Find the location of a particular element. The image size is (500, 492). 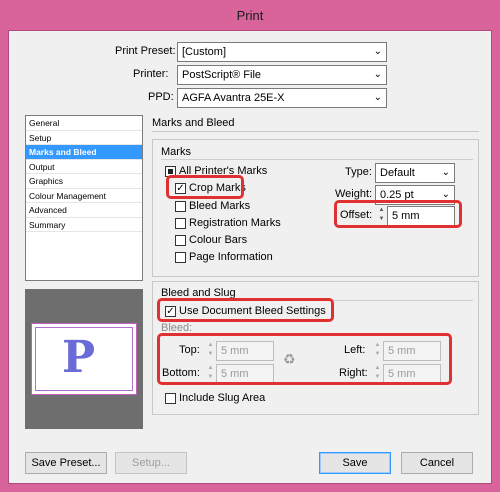

highlight-use-doc-bleed is located at coordinates (245, 310).